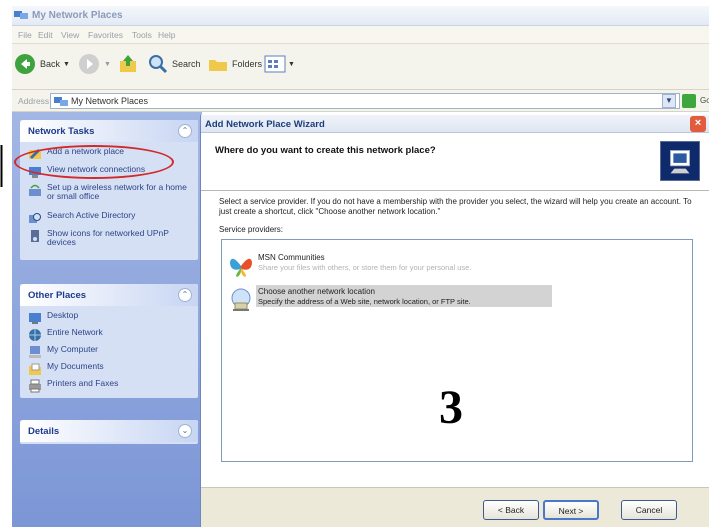 This screenshot has height=527, width=709. I want to click on menu-file: File, so click(25, 35).